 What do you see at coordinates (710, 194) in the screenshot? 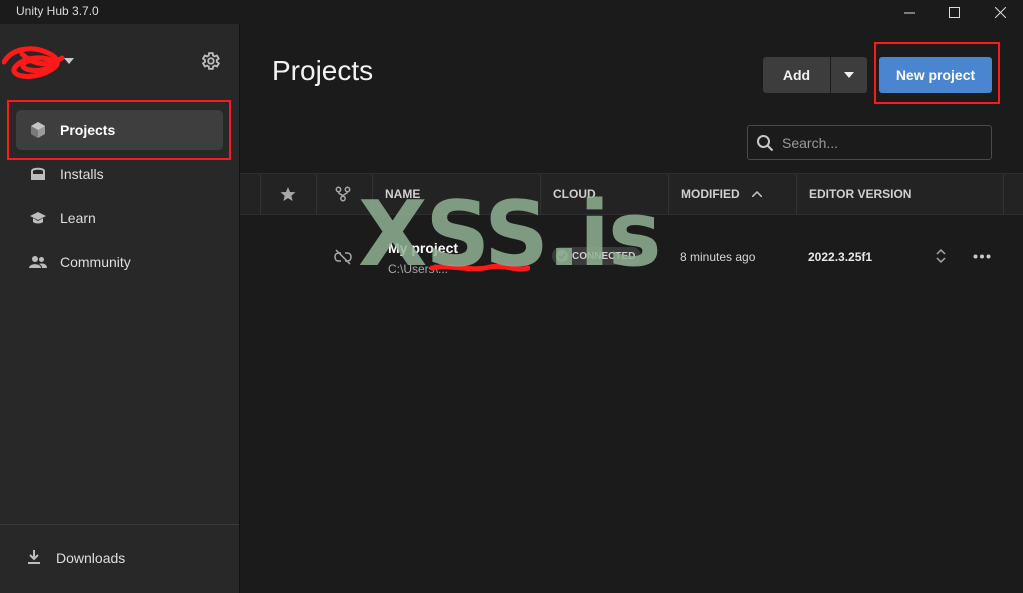
I see `modified-column-label: MODIFIED` at bounding box center [710, 194].